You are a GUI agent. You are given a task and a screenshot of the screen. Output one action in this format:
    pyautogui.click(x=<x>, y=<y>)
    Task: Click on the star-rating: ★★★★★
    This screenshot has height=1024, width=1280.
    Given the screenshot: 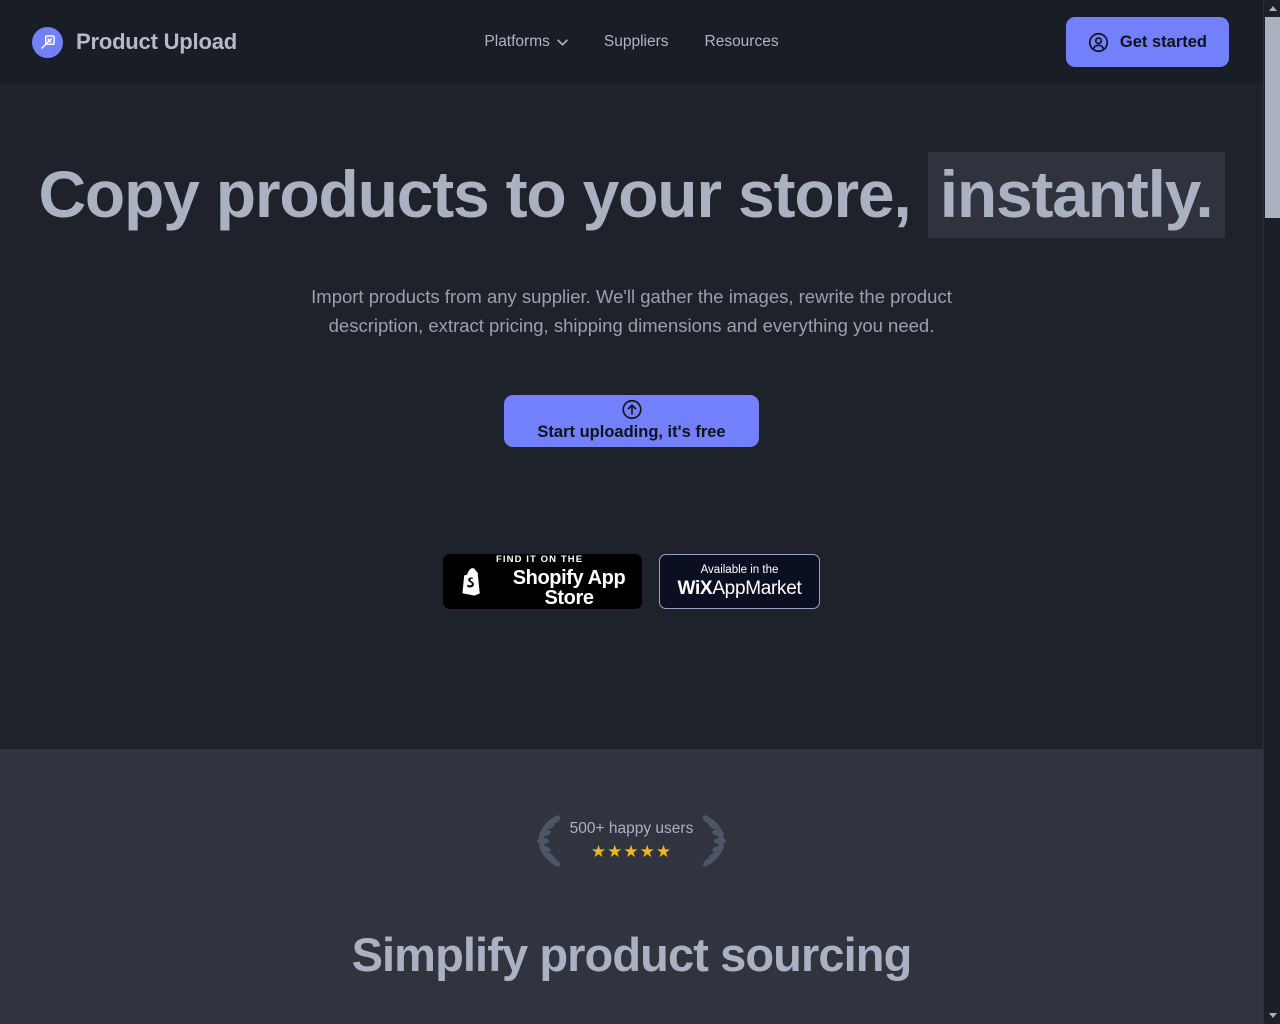 What is the action you would take?
    pyautogui.click(x=631, y=851)
    